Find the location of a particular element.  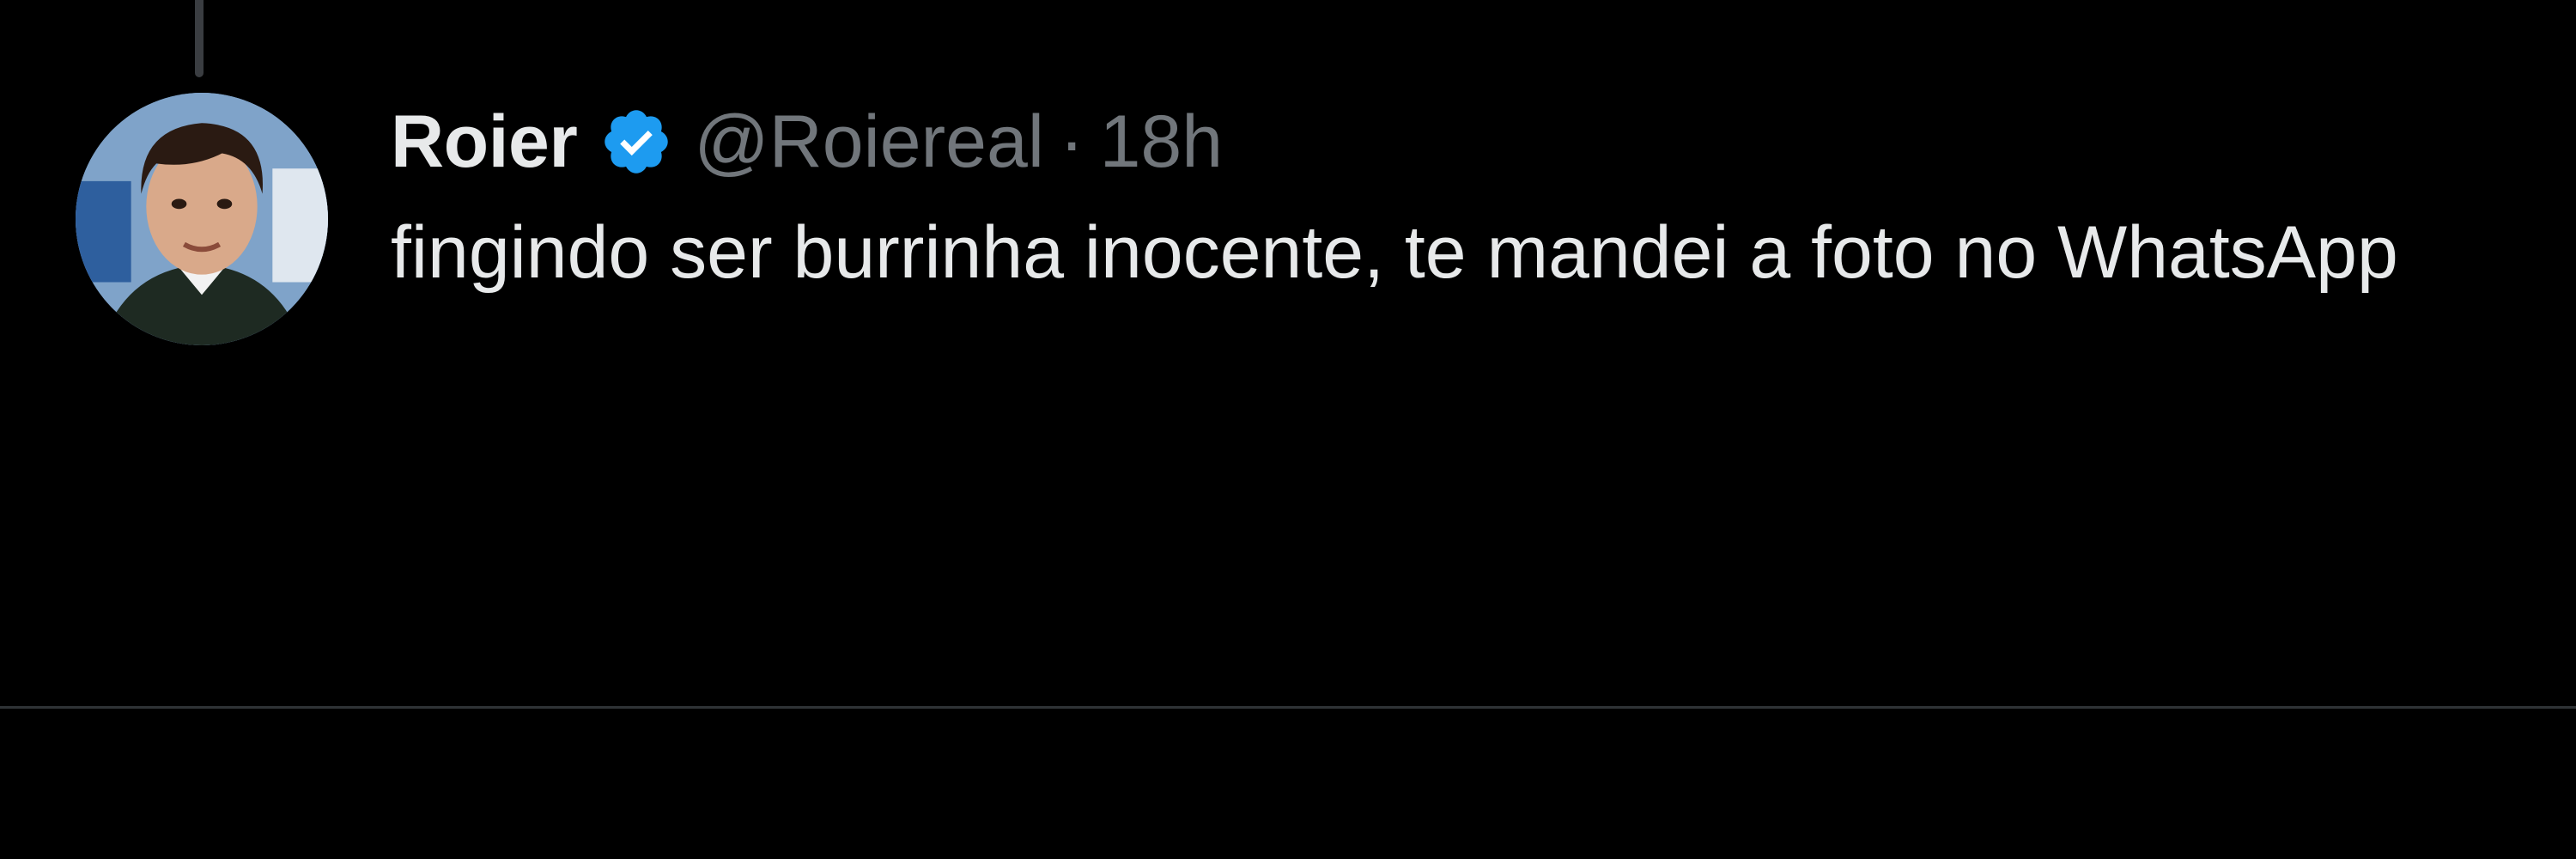

avatar-photo is located at coordinates (202, 219).